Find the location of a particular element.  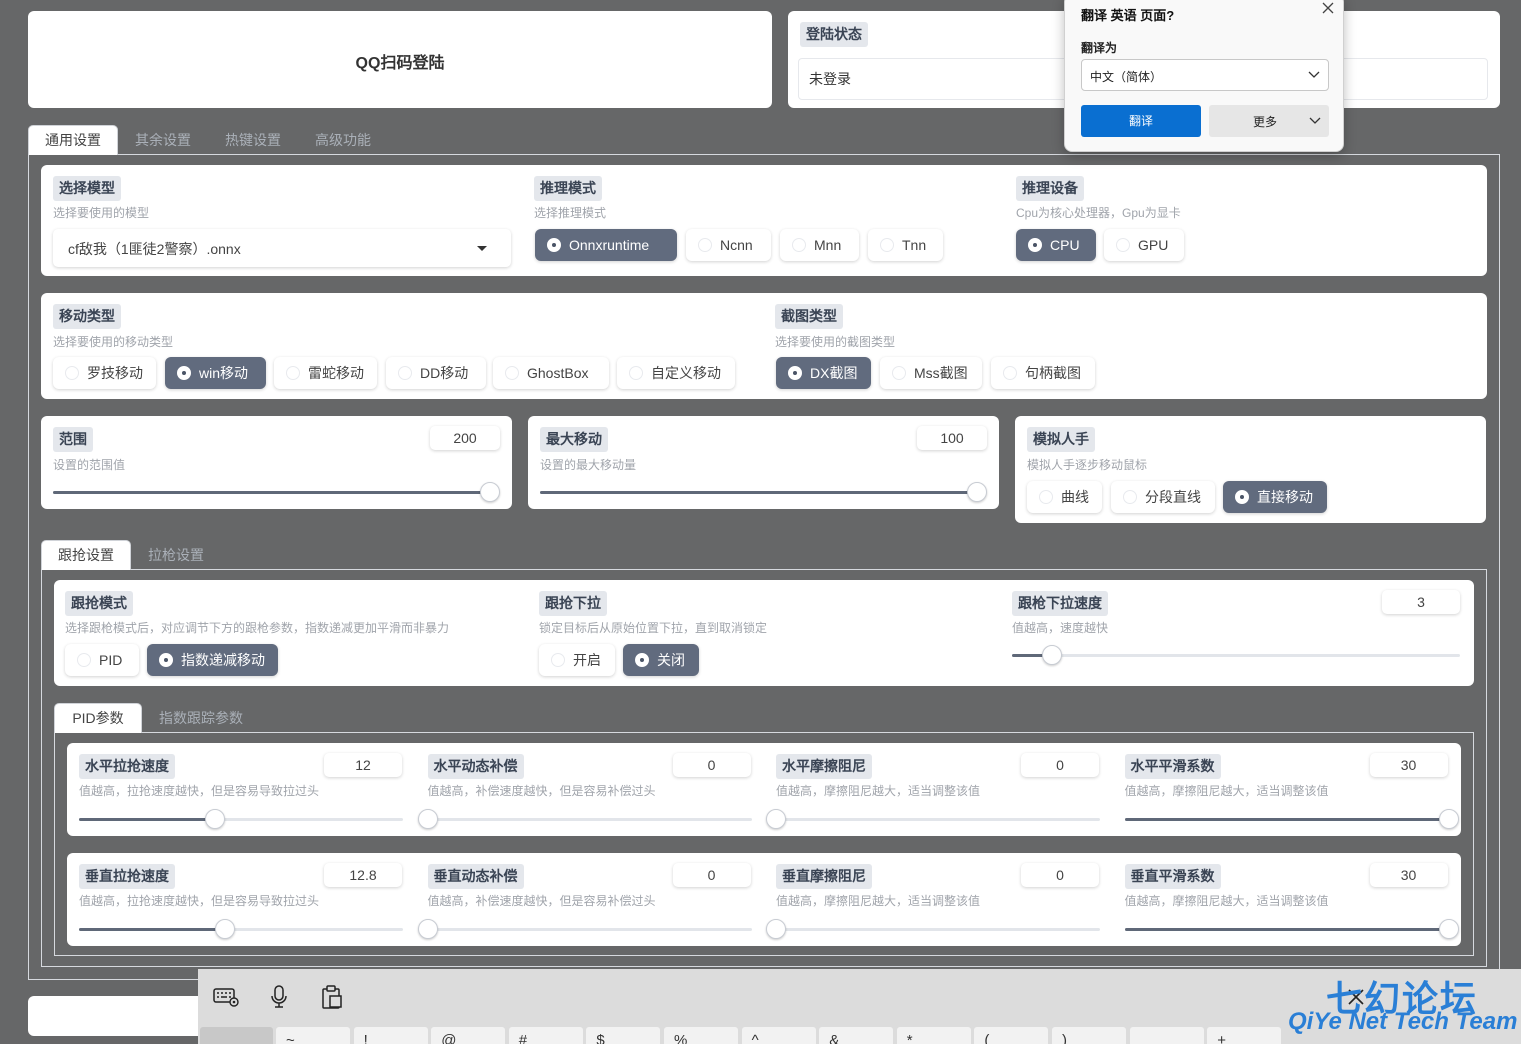

infer-option-onnxruntime: Onnxruntime is located at coordinates (606, 245).